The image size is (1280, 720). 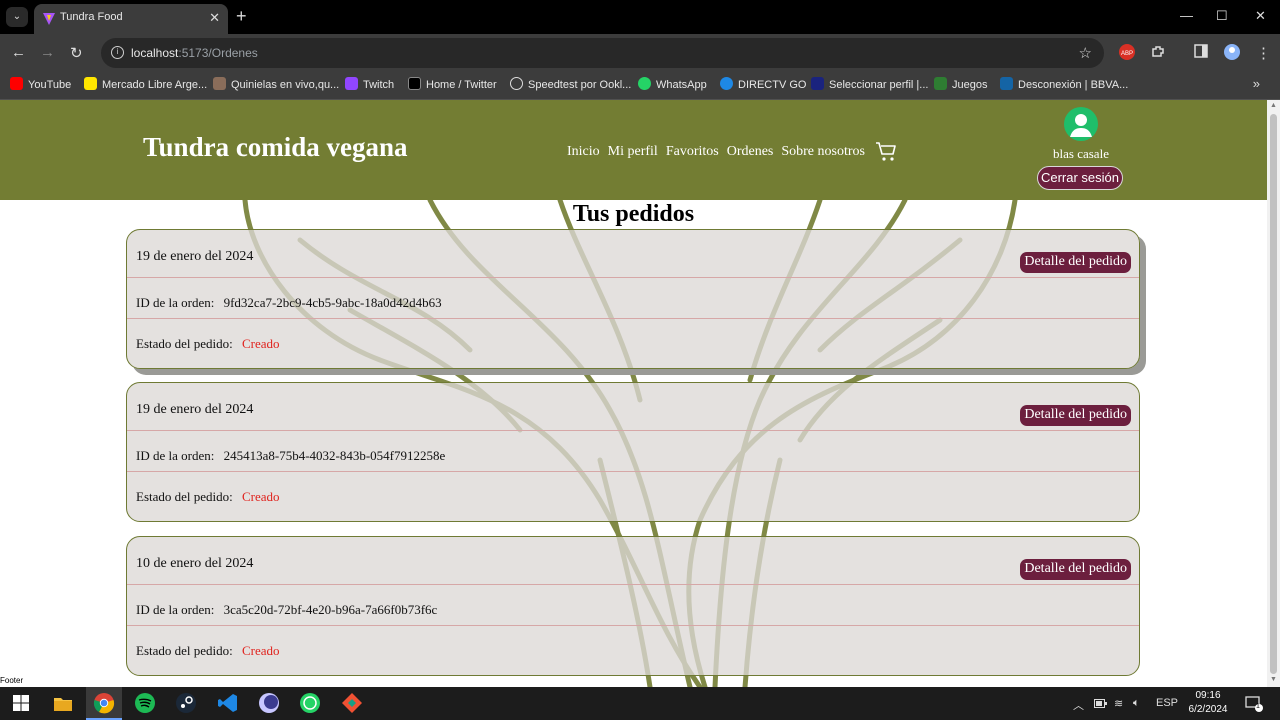 What do you see at coordinates (633, 152) in the screenshot?
I see `nav-mi-perfil: Mi perfil` at bounding box center [633, 152].